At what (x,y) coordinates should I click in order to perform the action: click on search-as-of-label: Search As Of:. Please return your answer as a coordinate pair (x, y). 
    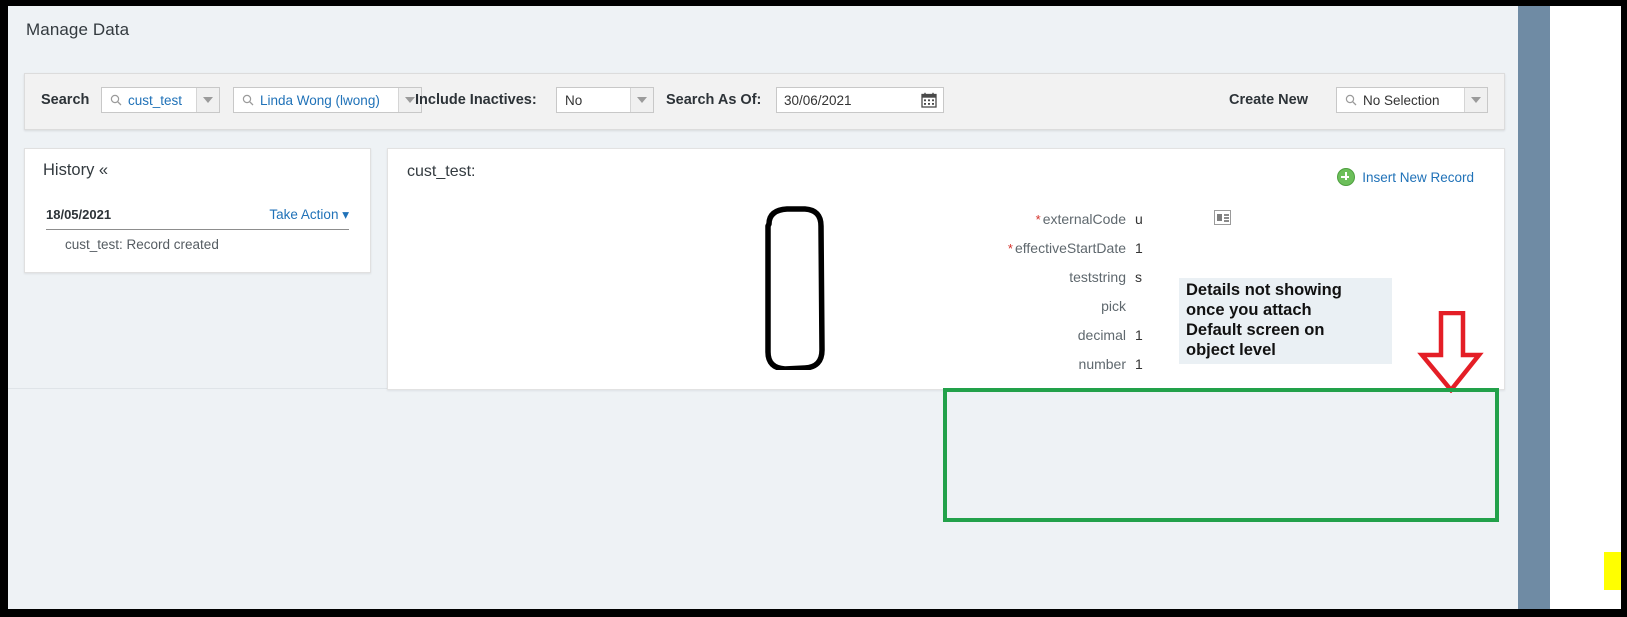
    Looking at the image, I should click on (714, 100).